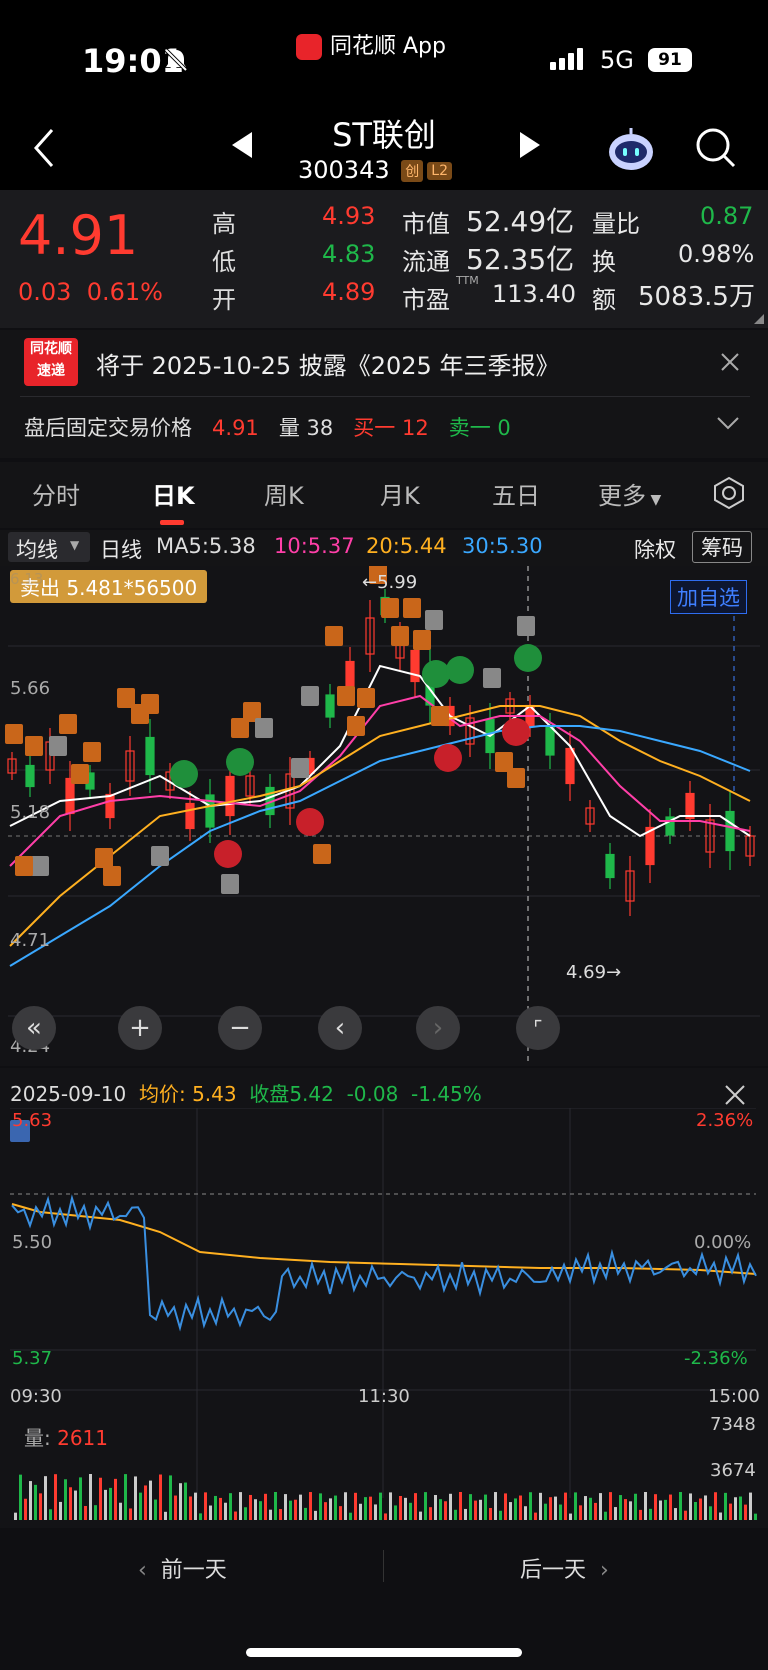 This screenshot has width=768, height=1670. What do you see at coordinates (631, 149) in the screenshot?
I see `robot-assistant-icon` at bounding box center [631, 149].